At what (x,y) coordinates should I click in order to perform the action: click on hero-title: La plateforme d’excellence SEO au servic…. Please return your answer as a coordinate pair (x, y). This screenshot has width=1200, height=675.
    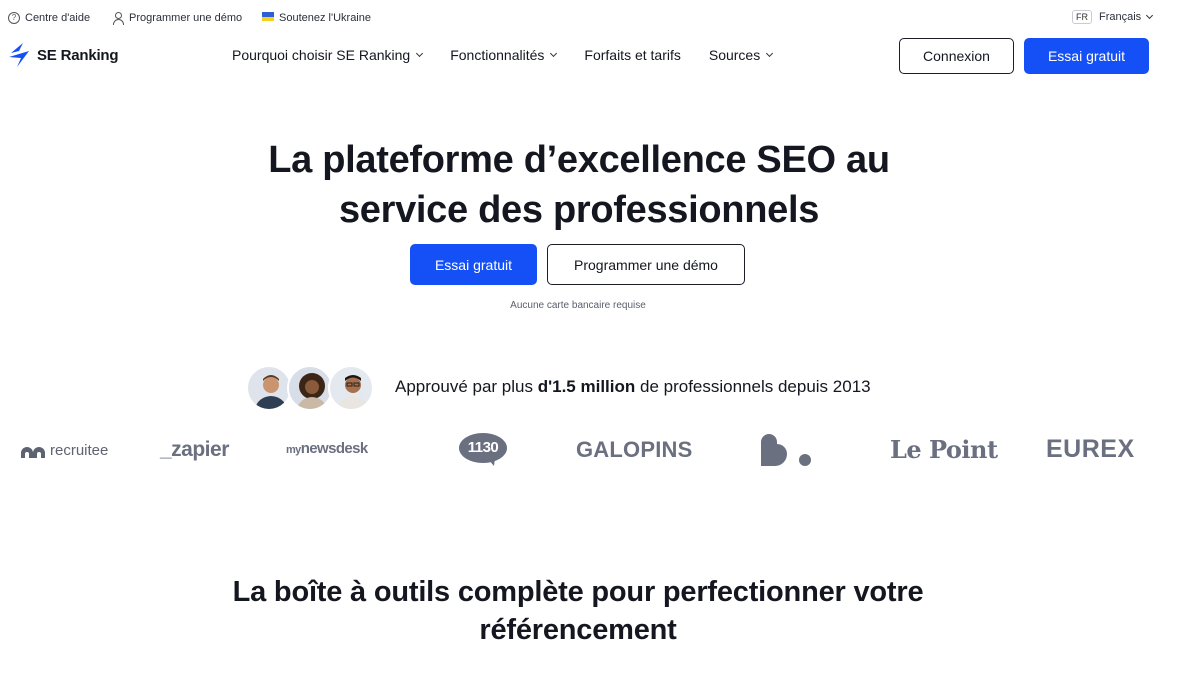
    Looking at the image, I should click on (579, 185).